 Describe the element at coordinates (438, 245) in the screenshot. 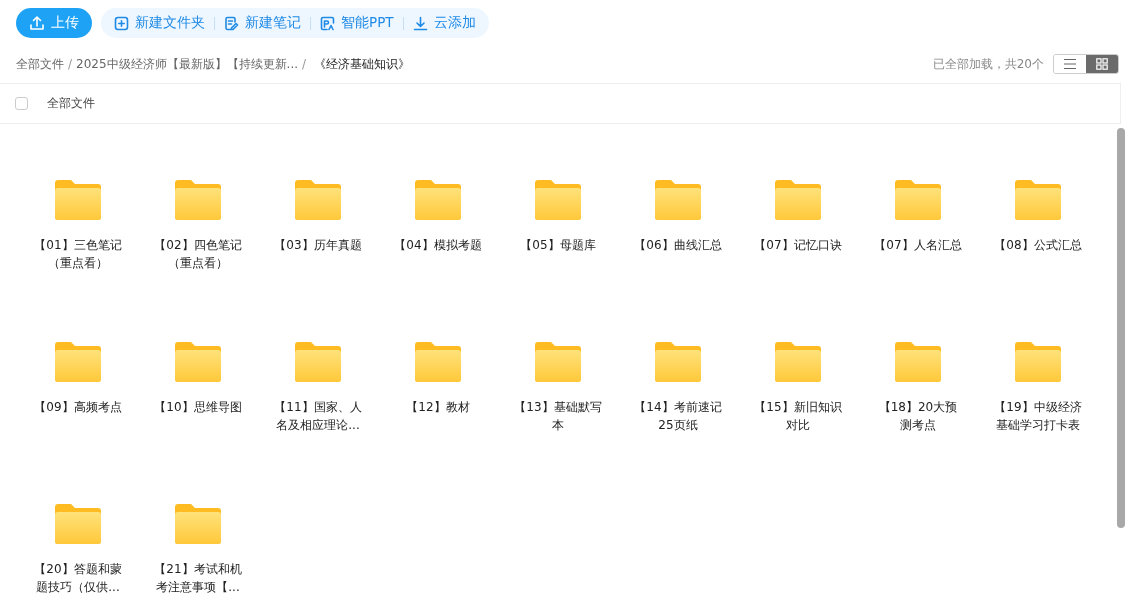

I see `folder-name: 【04】模拟考题` at that location.